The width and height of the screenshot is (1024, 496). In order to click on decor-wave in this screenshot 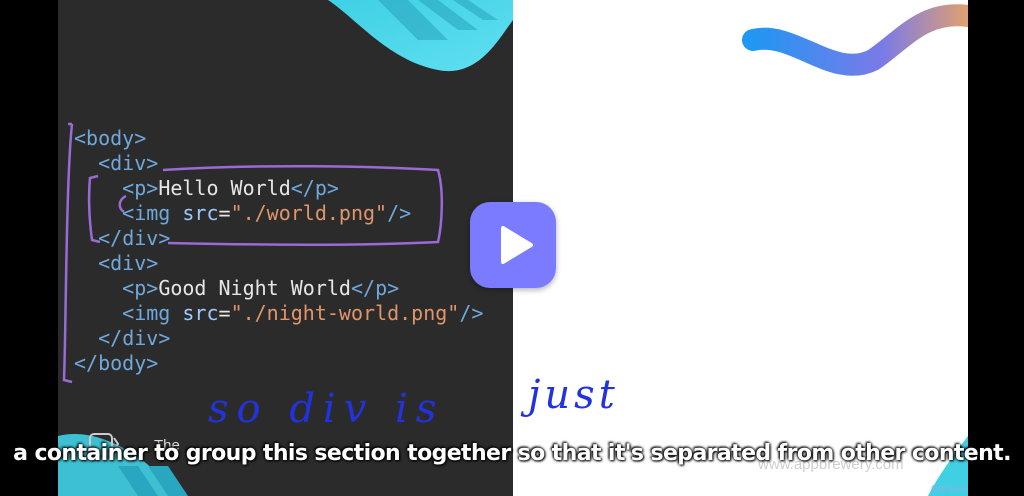, I will do `click(855, 40)`.